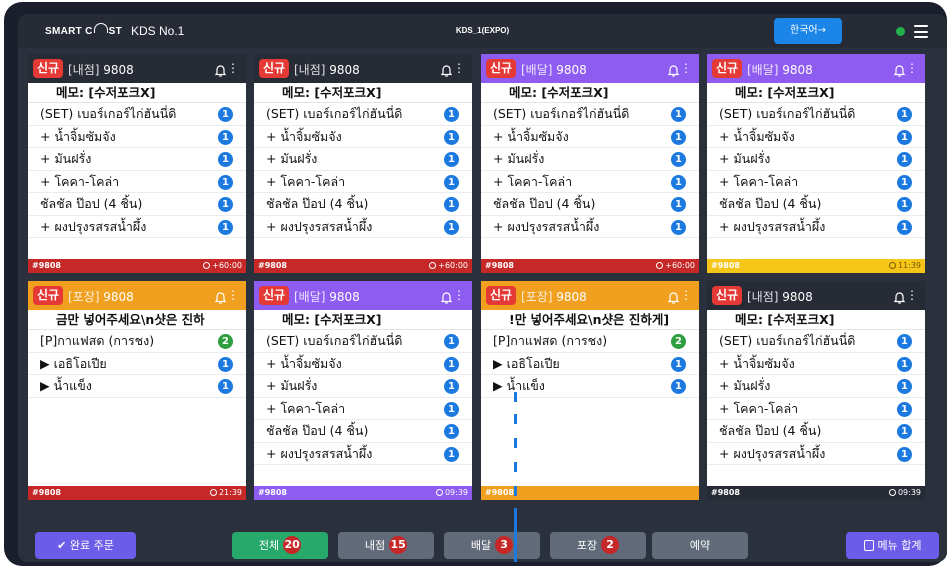 The height and width of the screenshot is (566, 947). Describe the element at coordinates (550, 340) in the screenshot. I see `item-name: [P]กาแฟสด (การชง)` at that location.